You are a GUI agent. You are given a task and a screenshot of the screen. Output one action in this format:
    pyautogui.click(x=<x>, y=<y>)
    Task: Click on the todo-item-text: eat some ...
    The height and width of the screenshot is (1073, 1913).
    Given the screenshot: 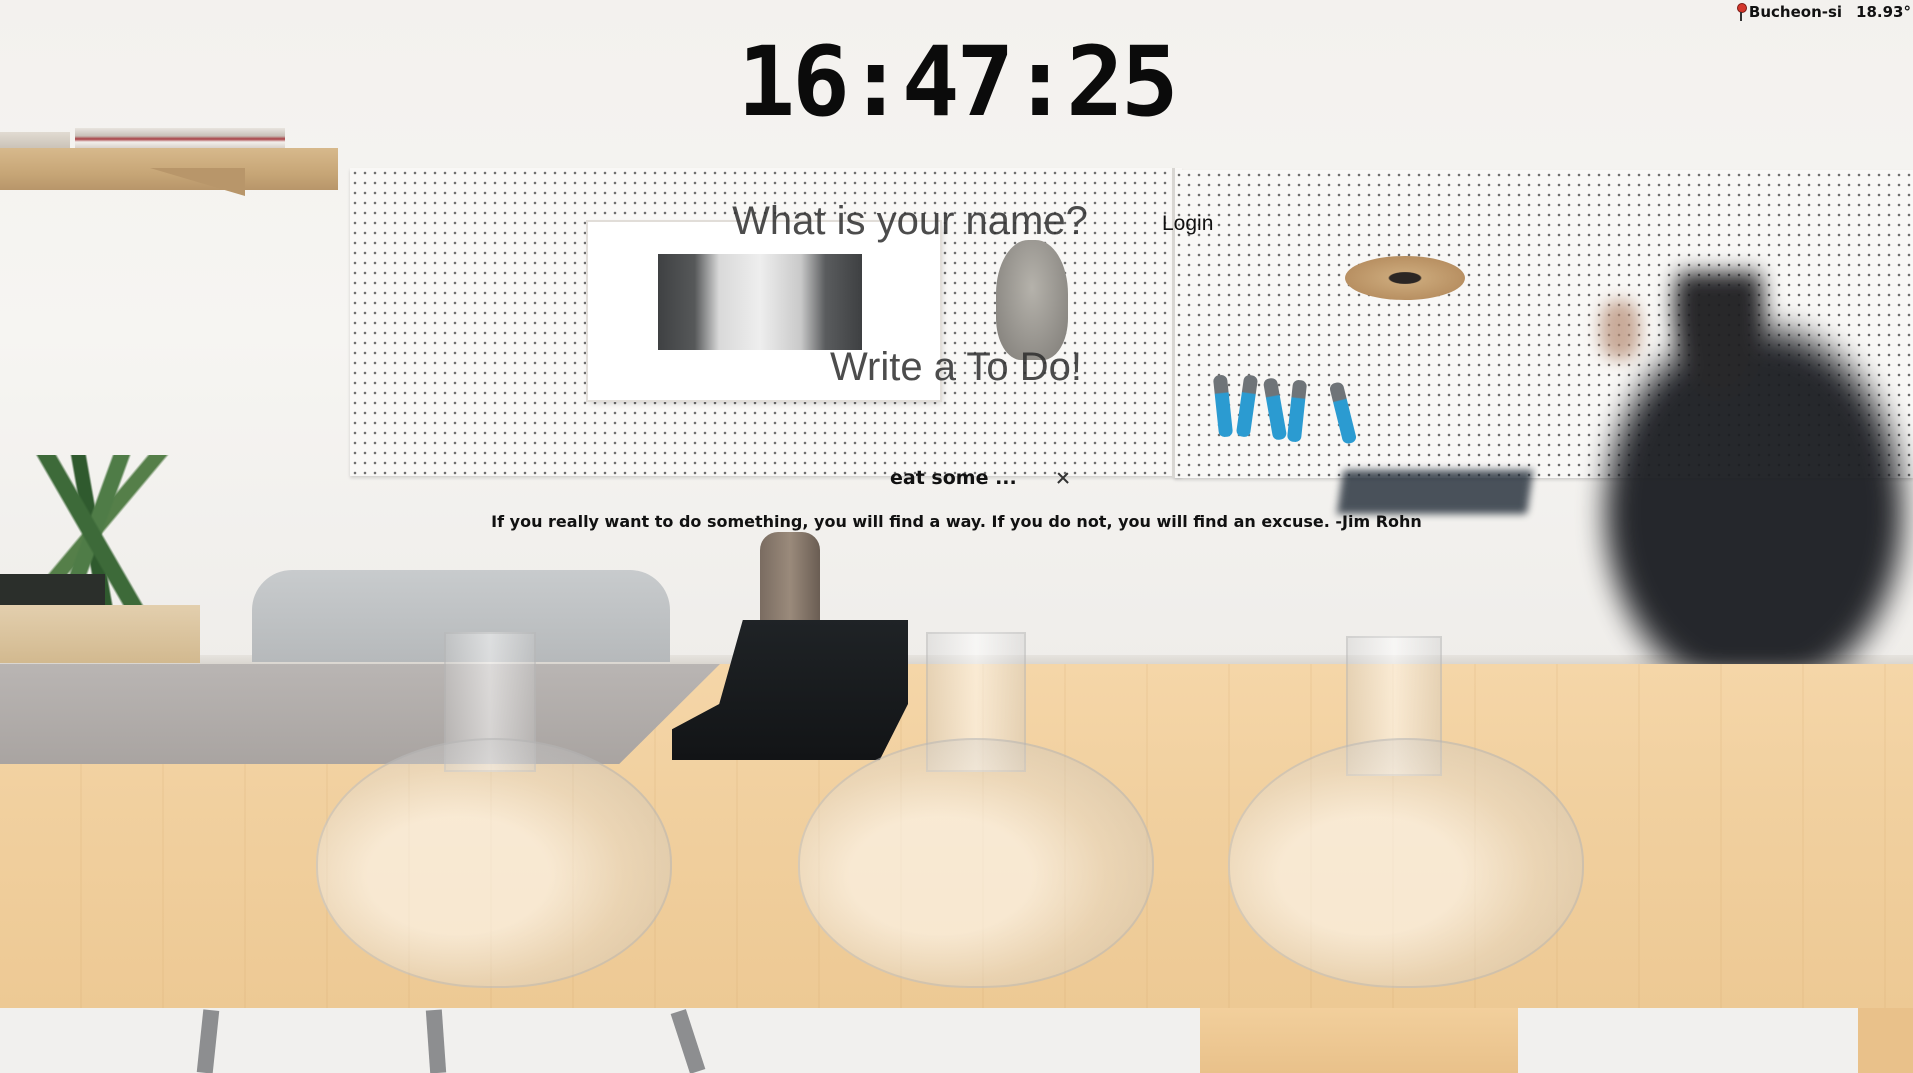 What is the action you would take?
    pyautogui.click(x=953, y=478)
    